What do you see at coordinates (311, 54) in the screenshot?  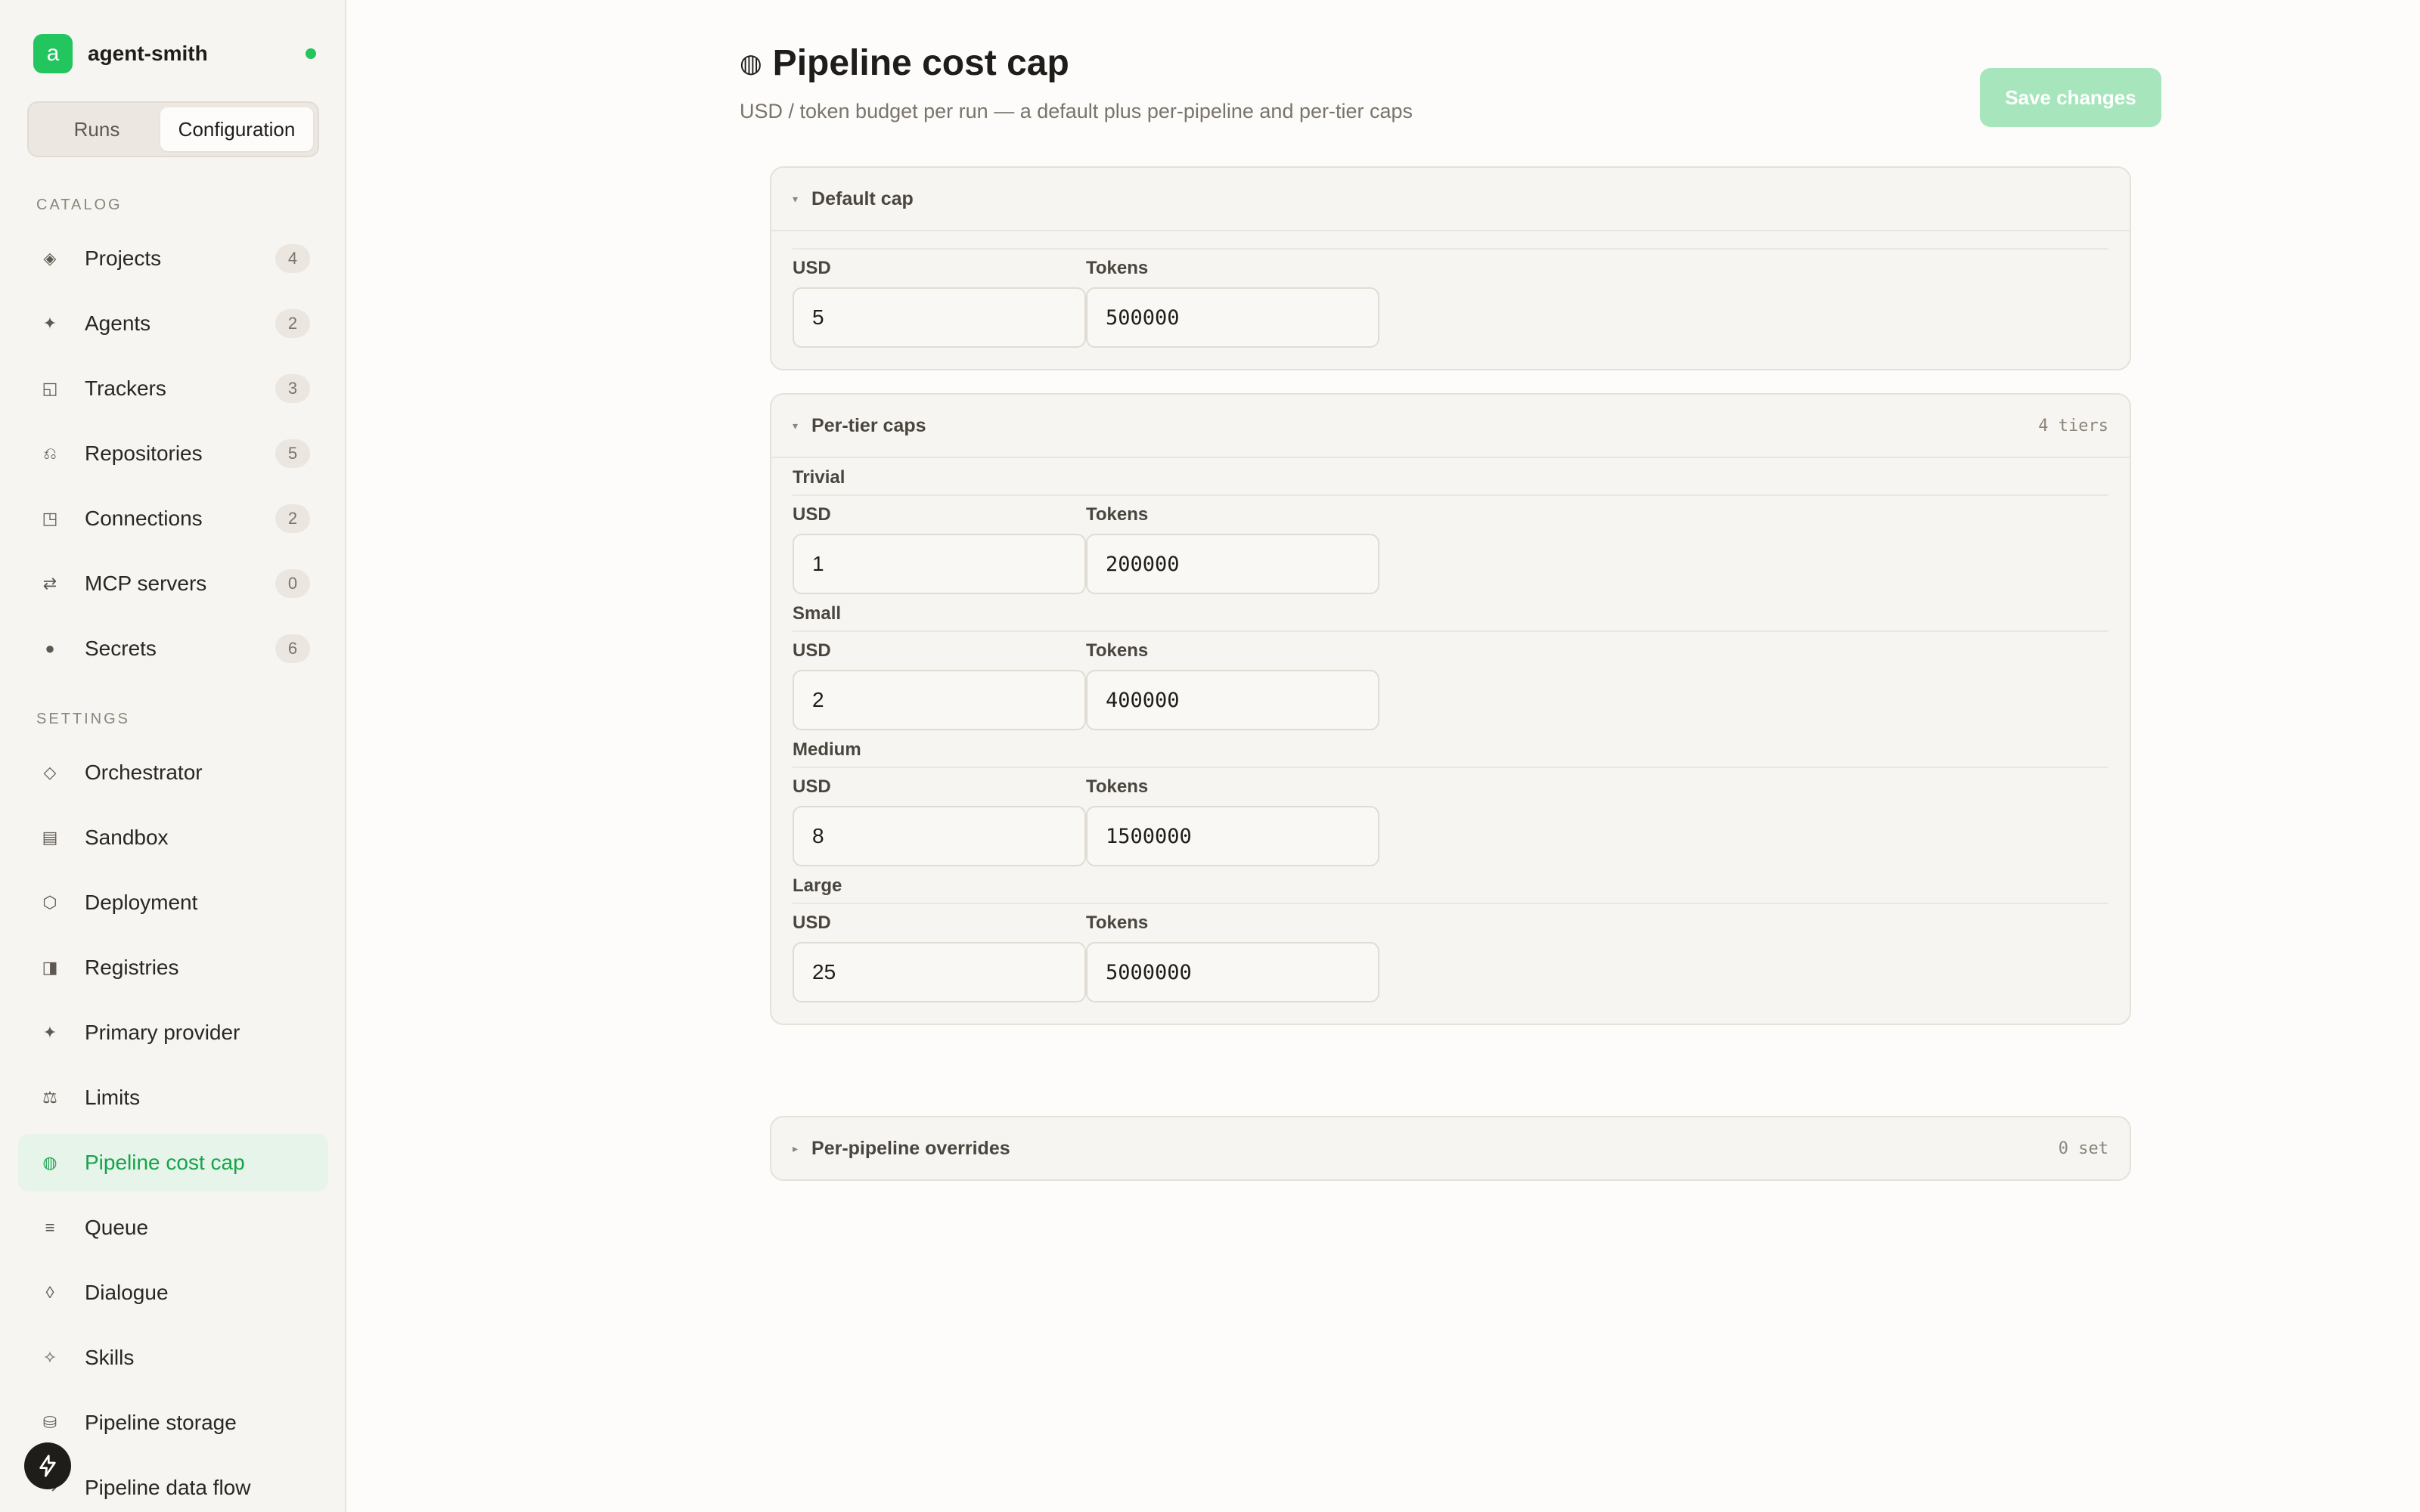 I see `online-status-dot` at bounding box center [311, 54].